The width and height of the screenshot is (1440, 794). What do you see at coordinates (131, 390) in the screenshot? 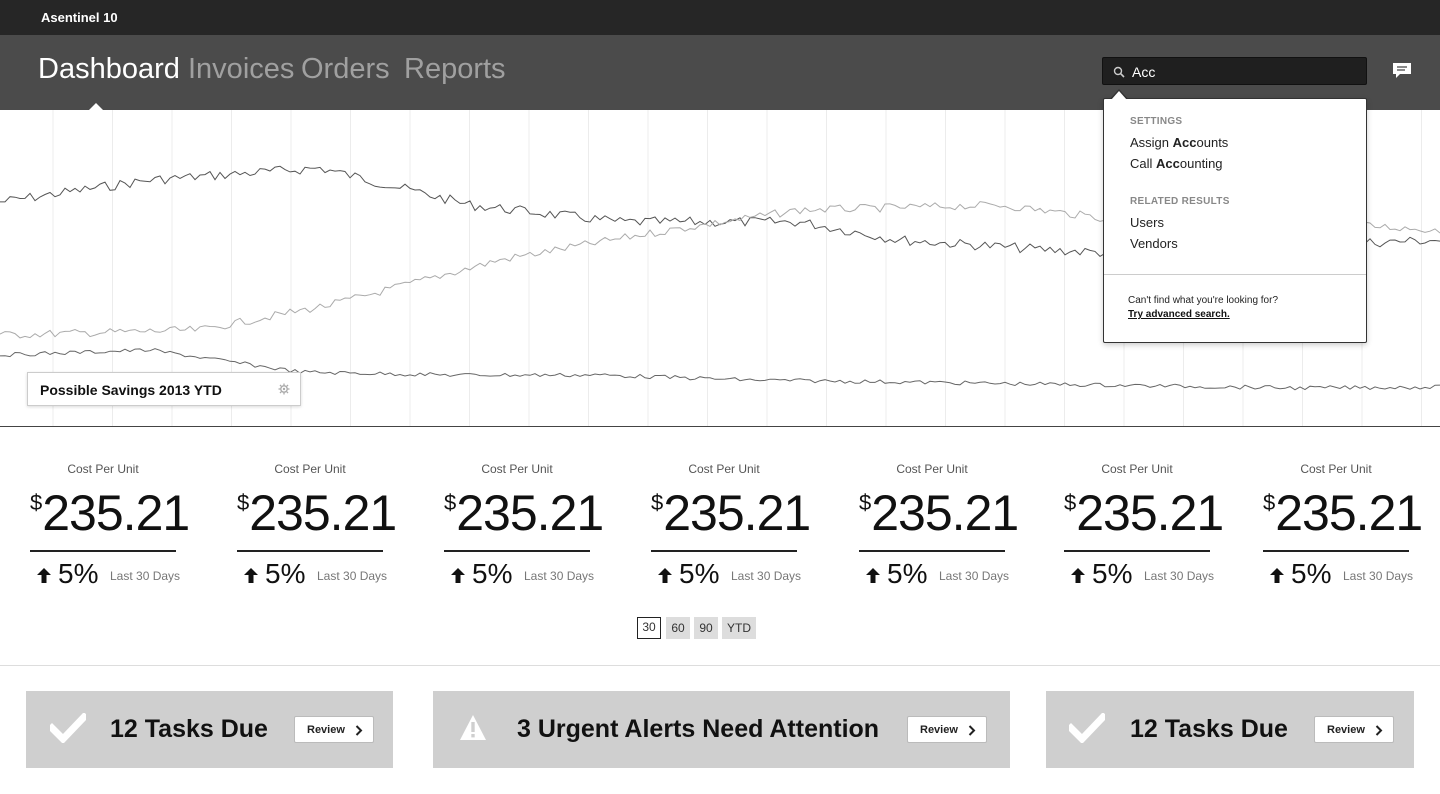
I see `savings-title: Possible Savings 2013 YTD` at bounding box center [131, 390].